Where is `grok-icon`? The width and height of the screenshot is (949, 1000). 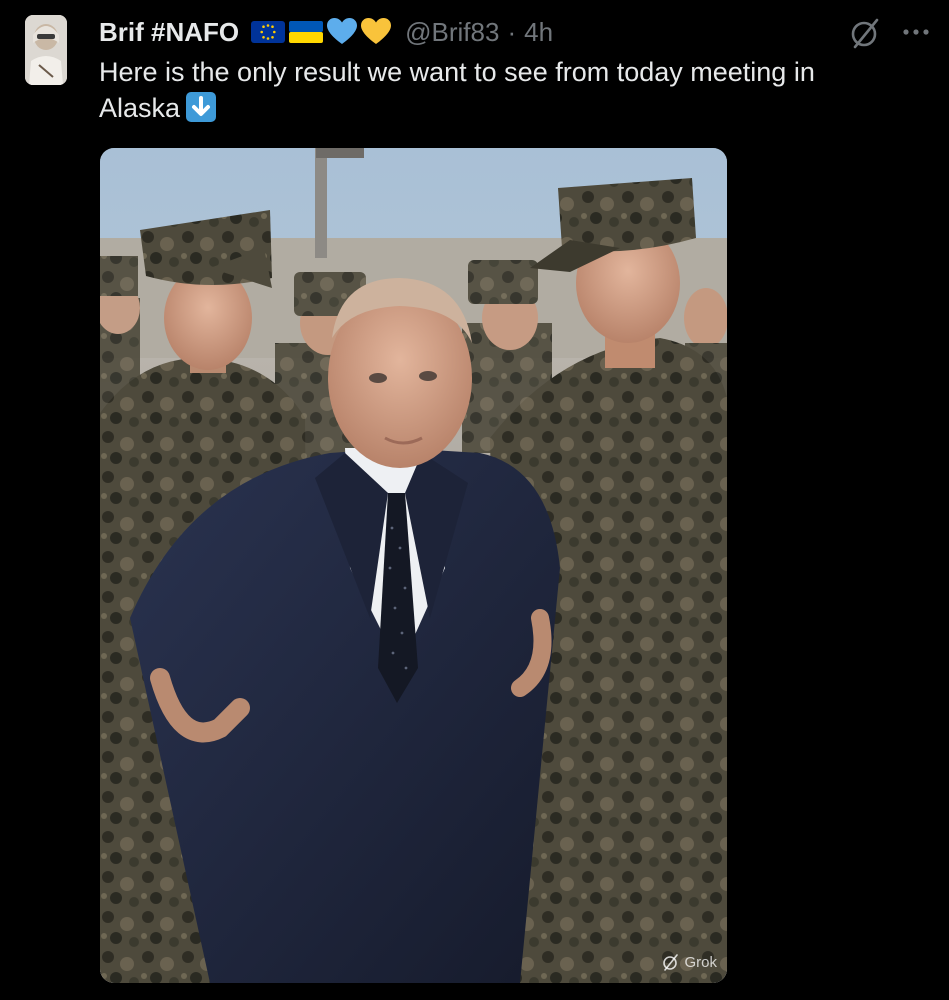
grok-icon is located at coordinates (866, 33).